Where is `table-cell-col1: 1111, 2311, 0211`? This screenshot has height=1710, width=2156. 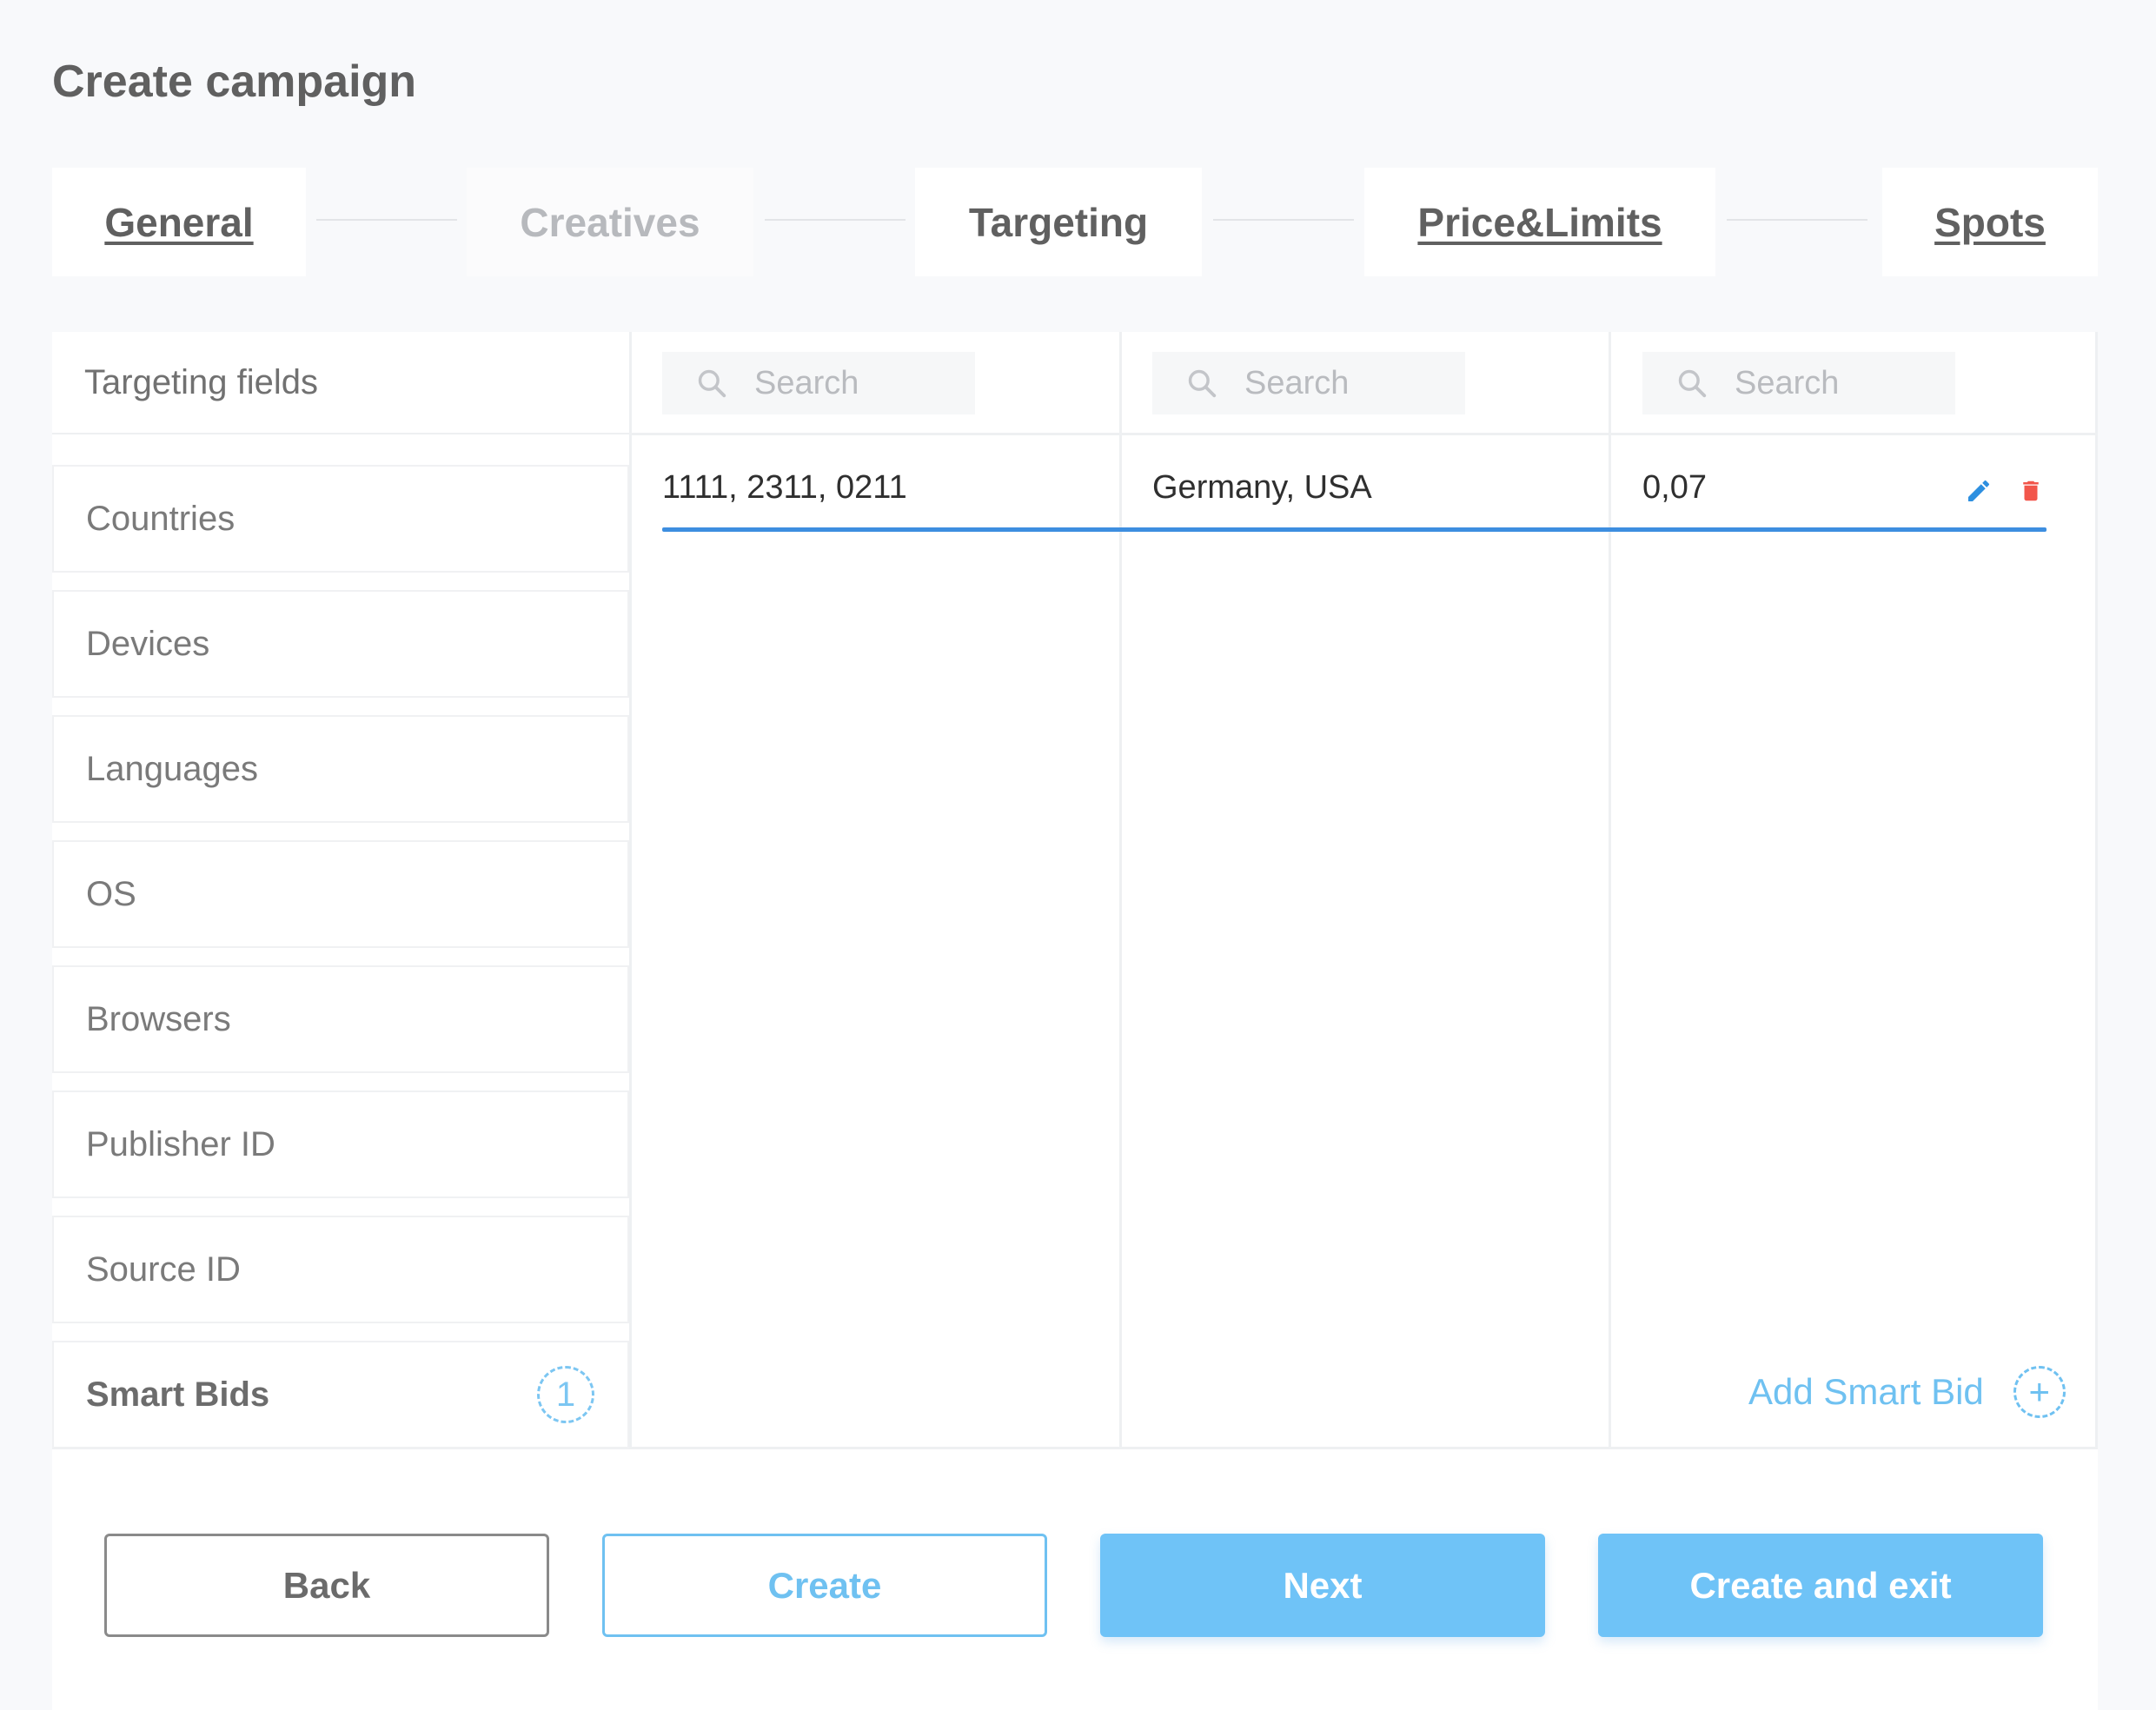
table-cell-col1: 1111, 2311, 0211 is located at coordinates (785, 487).